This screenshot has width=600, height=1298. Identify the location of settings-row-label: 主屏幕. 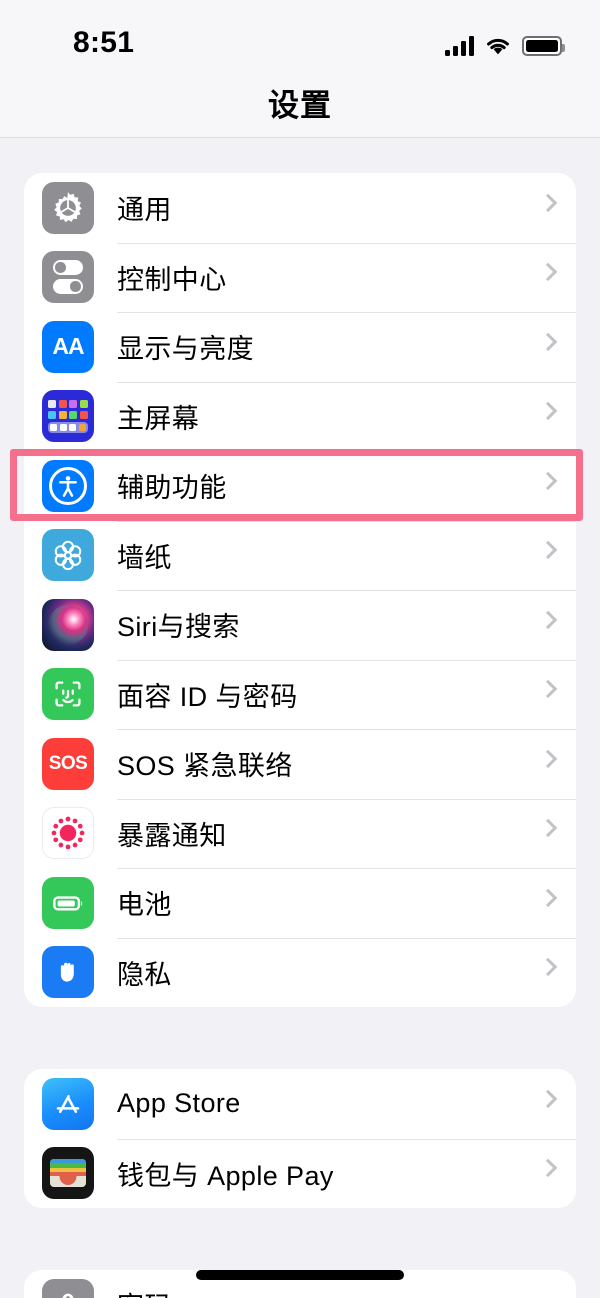
(158, 418).